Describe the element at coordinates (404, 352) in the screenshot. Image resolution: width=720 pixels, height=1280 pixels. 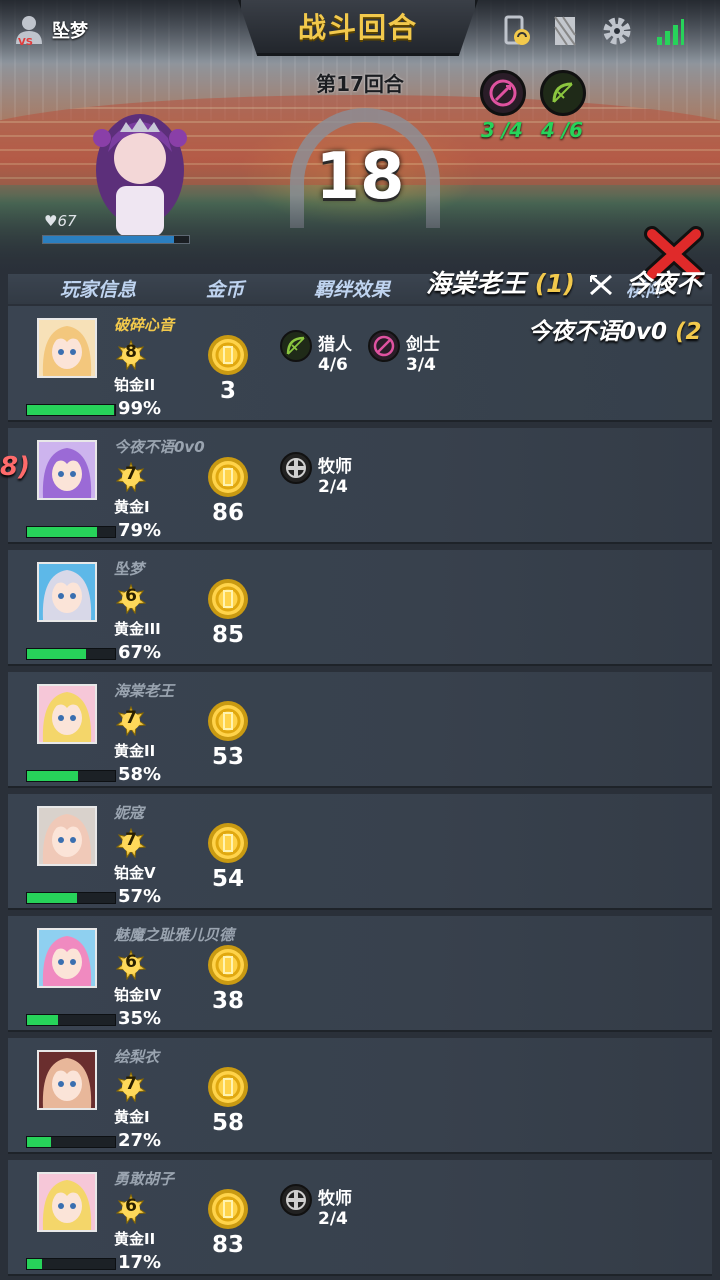
I see `synergy-sword: 剑士 3/4` at that location.